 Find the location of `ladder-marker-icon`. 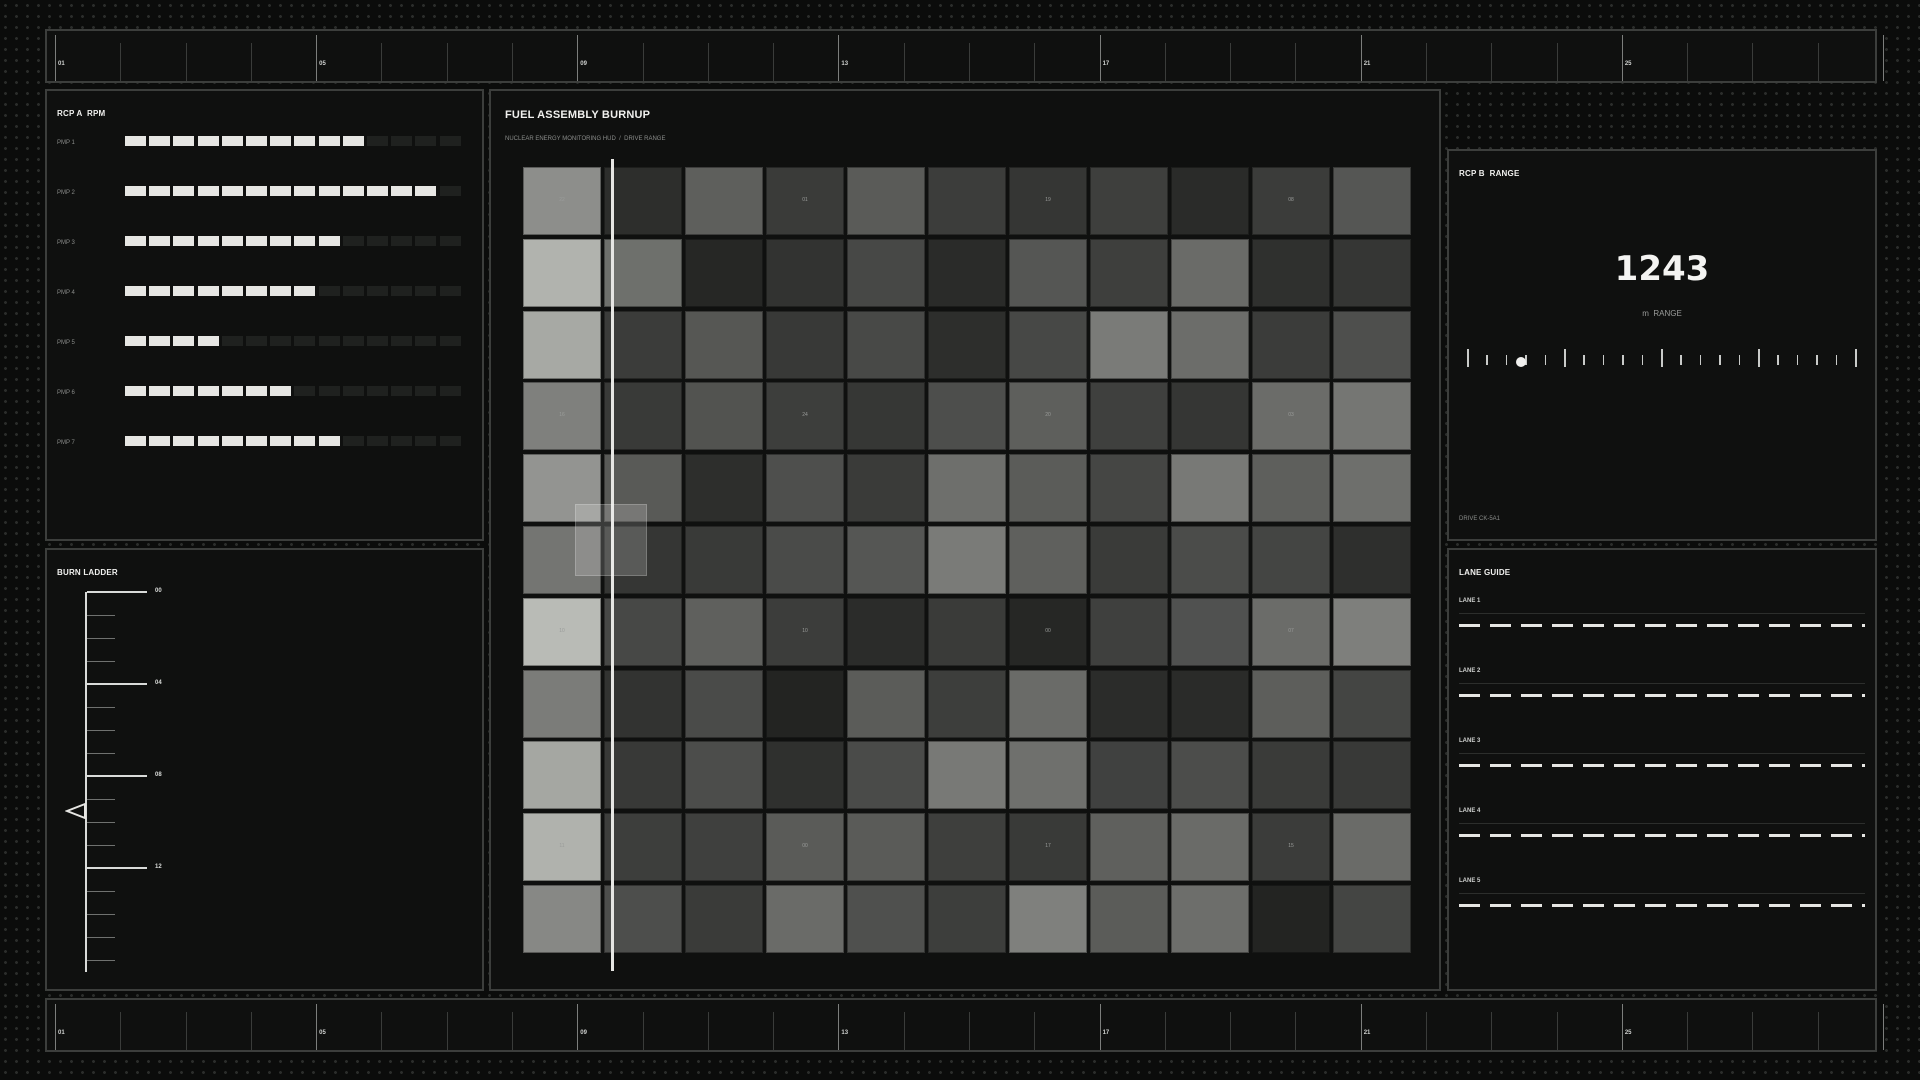

ladder-marker-icon is located at coordinates (75, 813).